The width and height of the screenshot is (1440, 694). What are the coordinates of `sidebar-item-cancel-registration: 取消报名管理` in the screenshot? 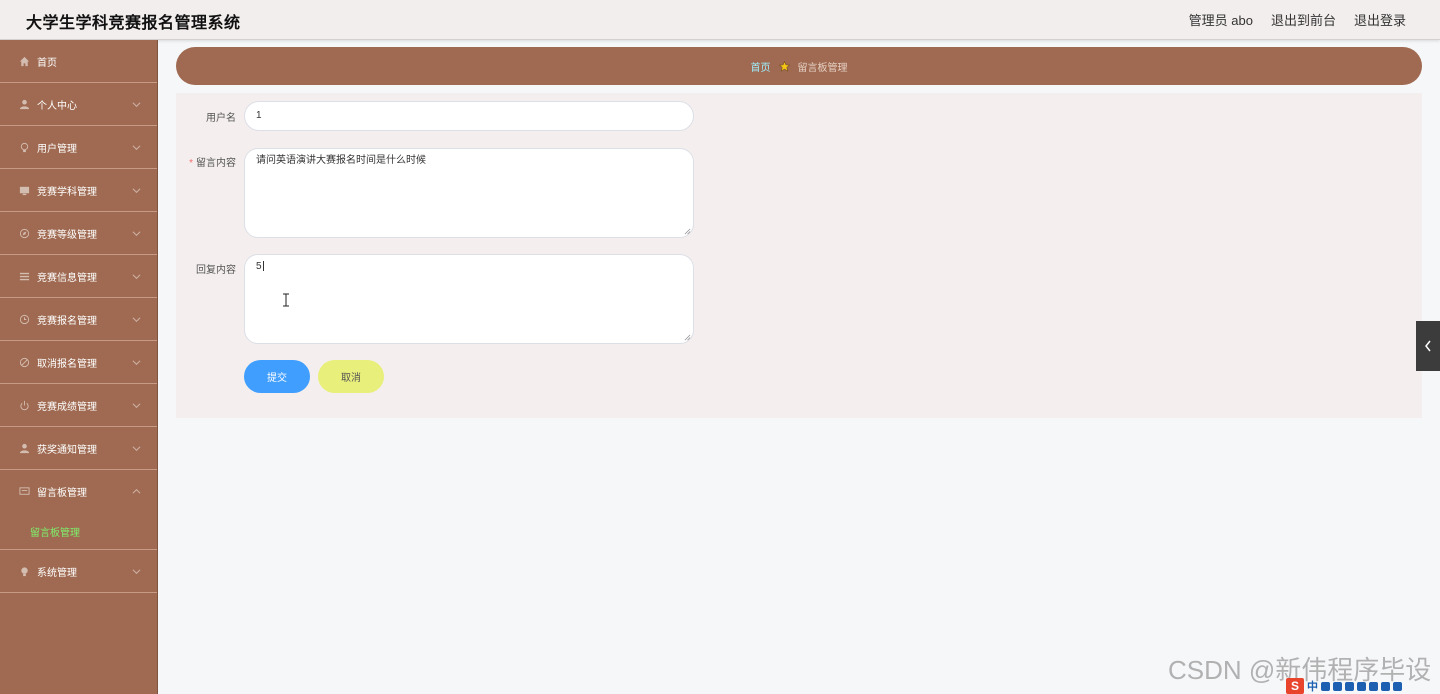 It's located at (78, 362).